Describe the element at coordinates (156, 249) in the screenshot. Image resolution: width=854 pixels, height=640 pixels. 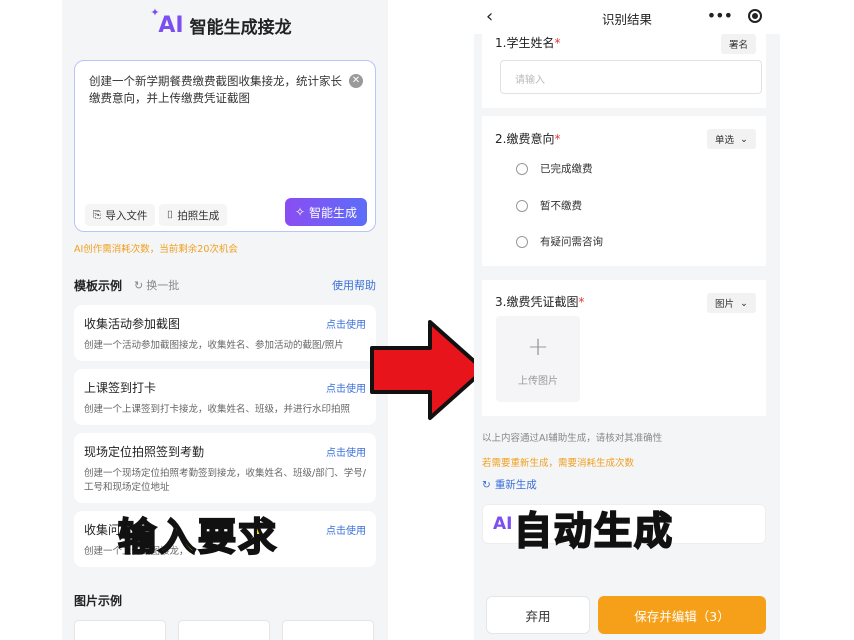
I see `quota-note: AI创作需消耗次数，当前剩余20次机会` at that location.